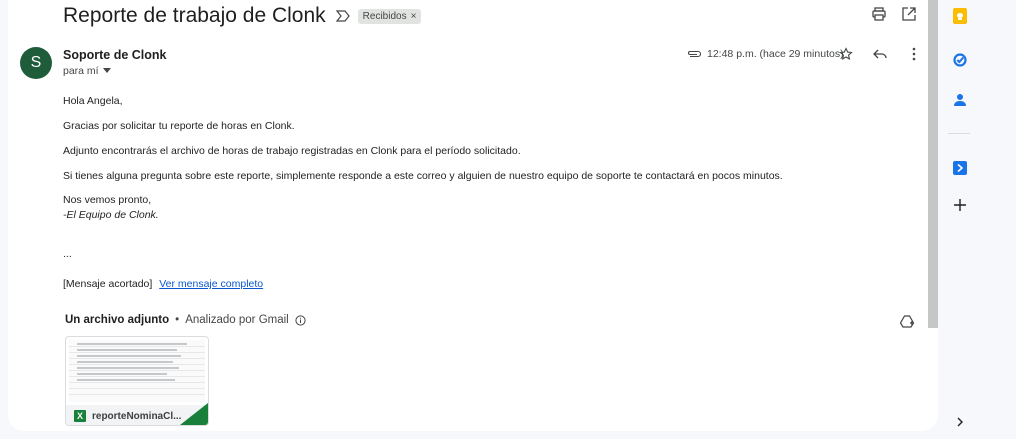  Describe the element at coordinates (960, 16) in the screenshot. I see `keep-icon` at that location.